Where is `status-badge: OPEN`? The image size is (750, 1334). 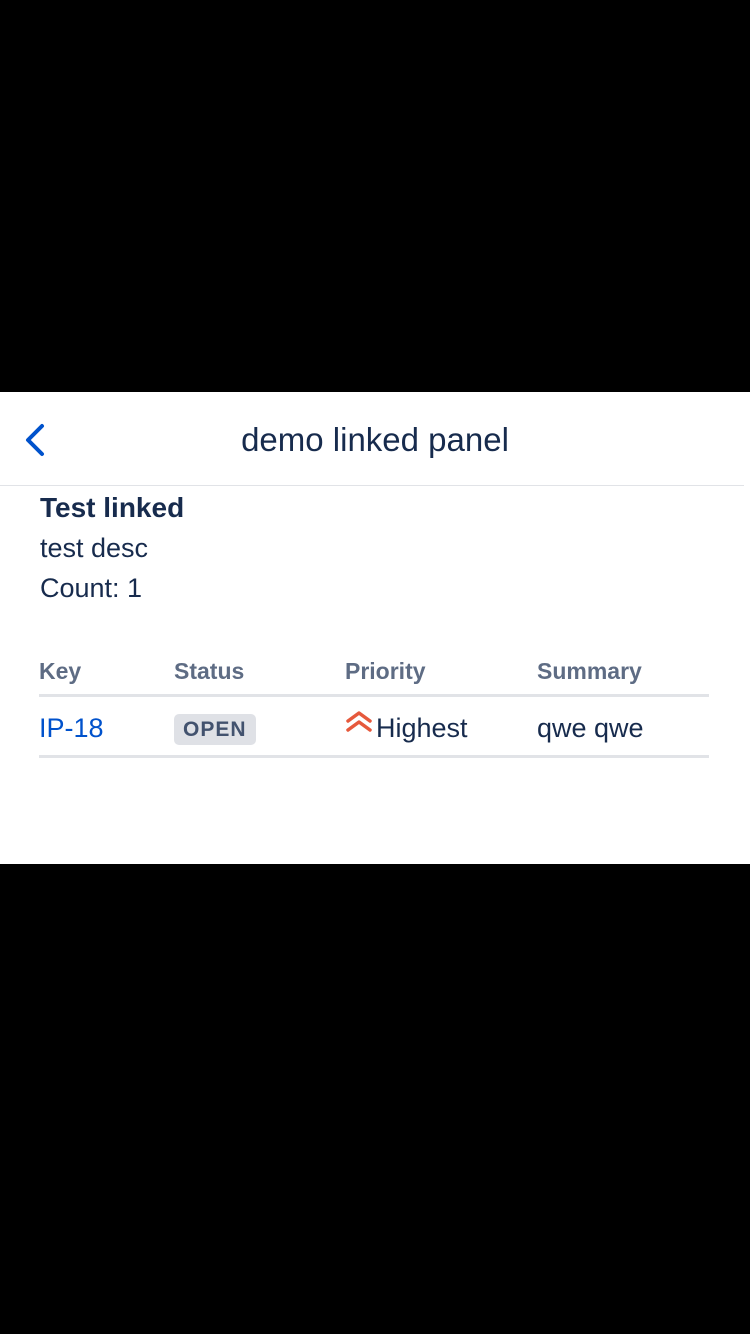 status-badge: OPEN is located at coordinates (215, 729).